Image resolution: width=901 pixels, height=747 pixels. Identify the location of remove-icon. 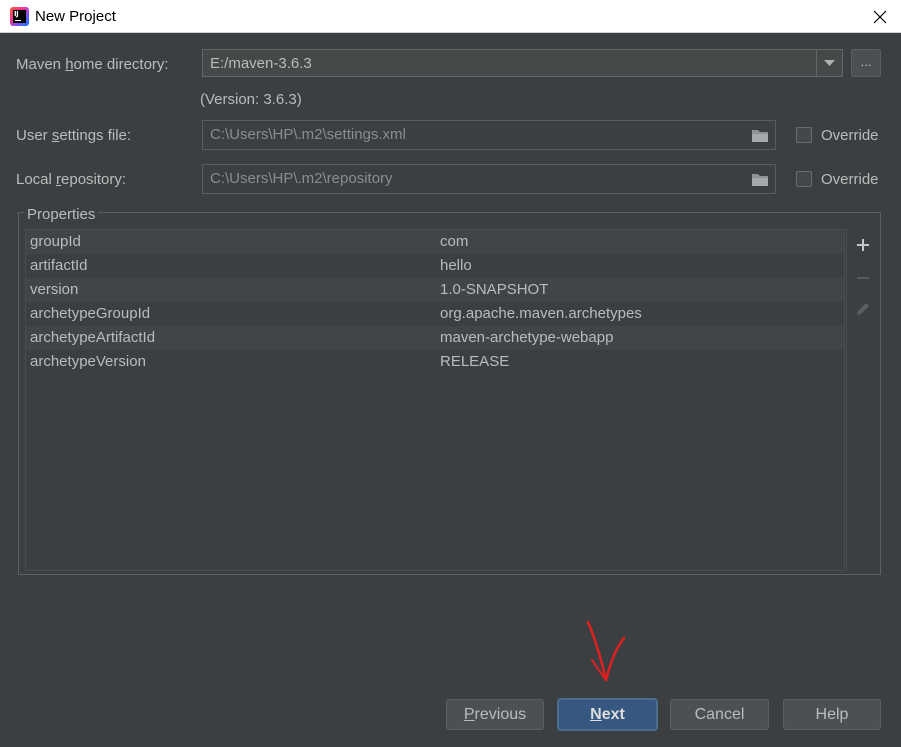
(863, 278).